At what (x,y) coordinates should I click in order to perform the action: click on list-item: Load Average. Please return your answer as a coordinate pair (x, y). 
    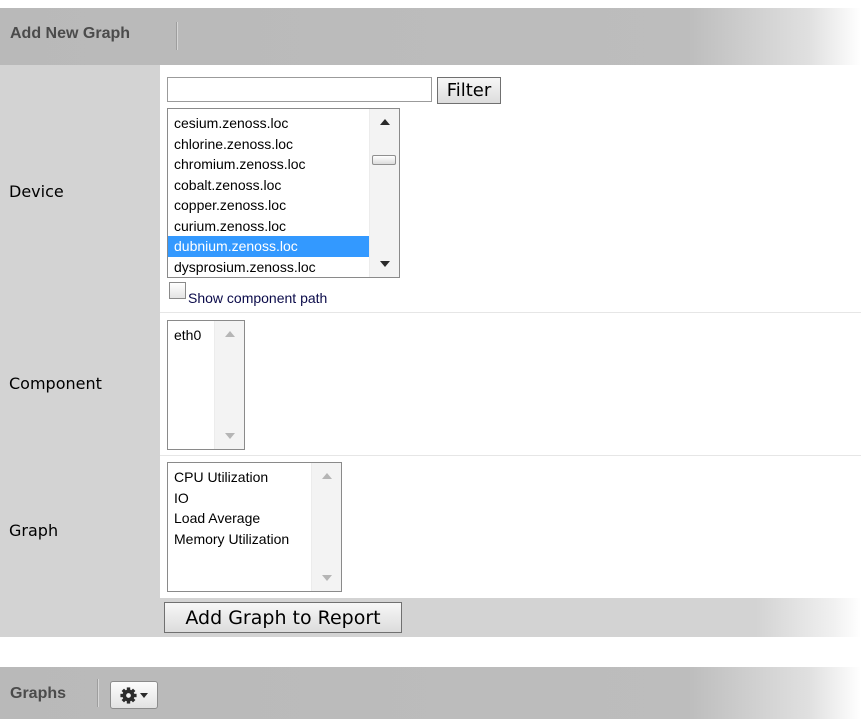
    Looking at the image, I should click on (239, 518).